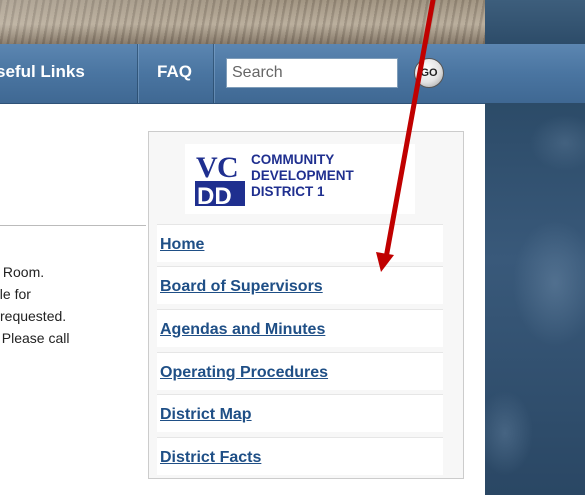 Image resolution: width=585 pixels, height=495 pixels. What do you see at coordinates (174, 72) in the screenshot?
I see `nav-faq: FAQ` at bounding box center [174, 72].